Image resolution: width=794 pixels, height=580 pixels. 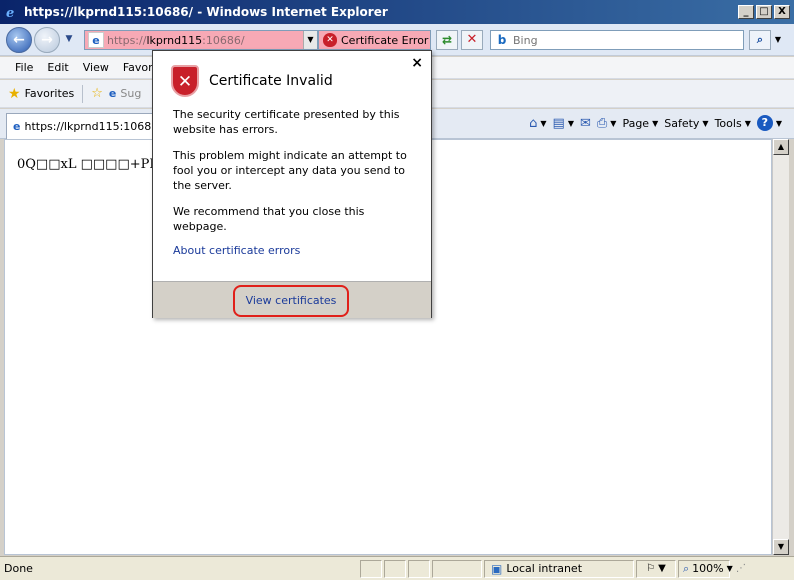 What do you see at coordinates (626, 40) in the screenshot?
I see `search-input` at bounding box center [626, 40].